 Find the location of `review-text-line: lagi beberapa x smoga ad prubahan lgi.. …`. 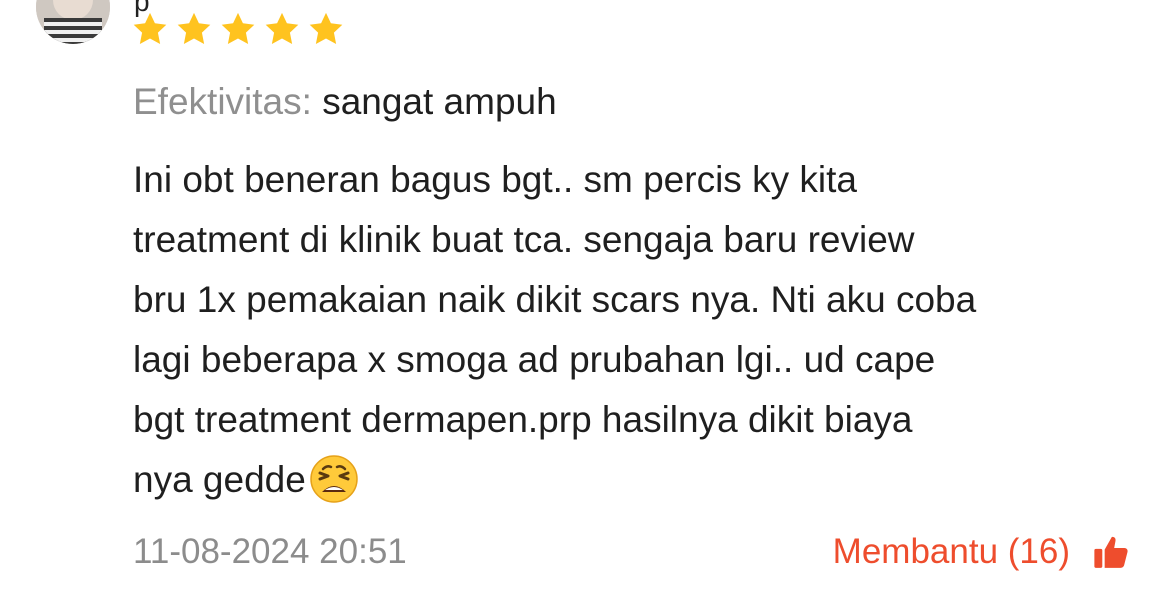

review-text-line: lagi beberapa x smoga ad prubahan lgi.. … is located at coordinates (534, 359).